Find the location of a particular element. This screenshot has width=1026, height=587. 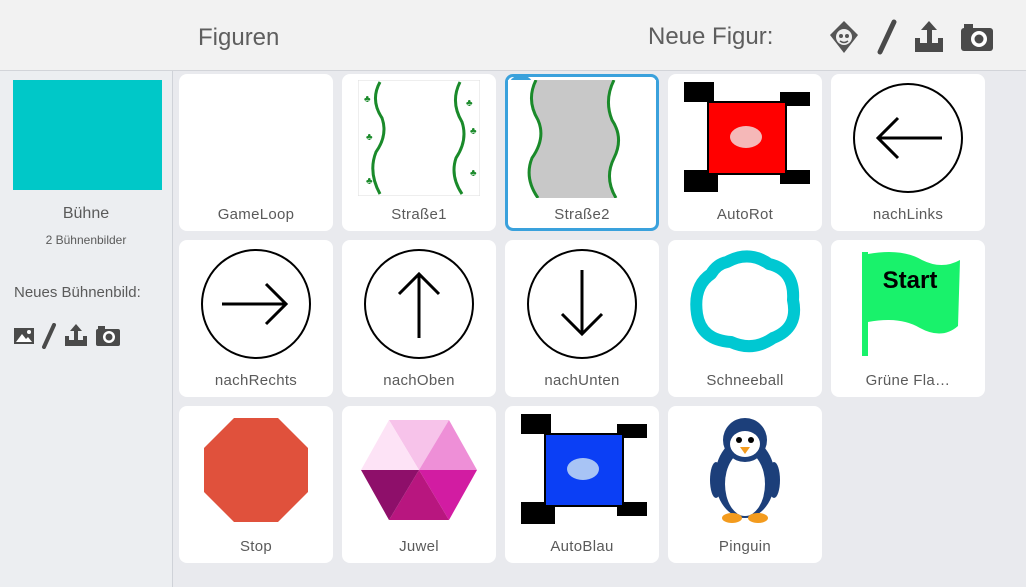

sprite-tile-stop: Stop is located at coordinates (256, 484).